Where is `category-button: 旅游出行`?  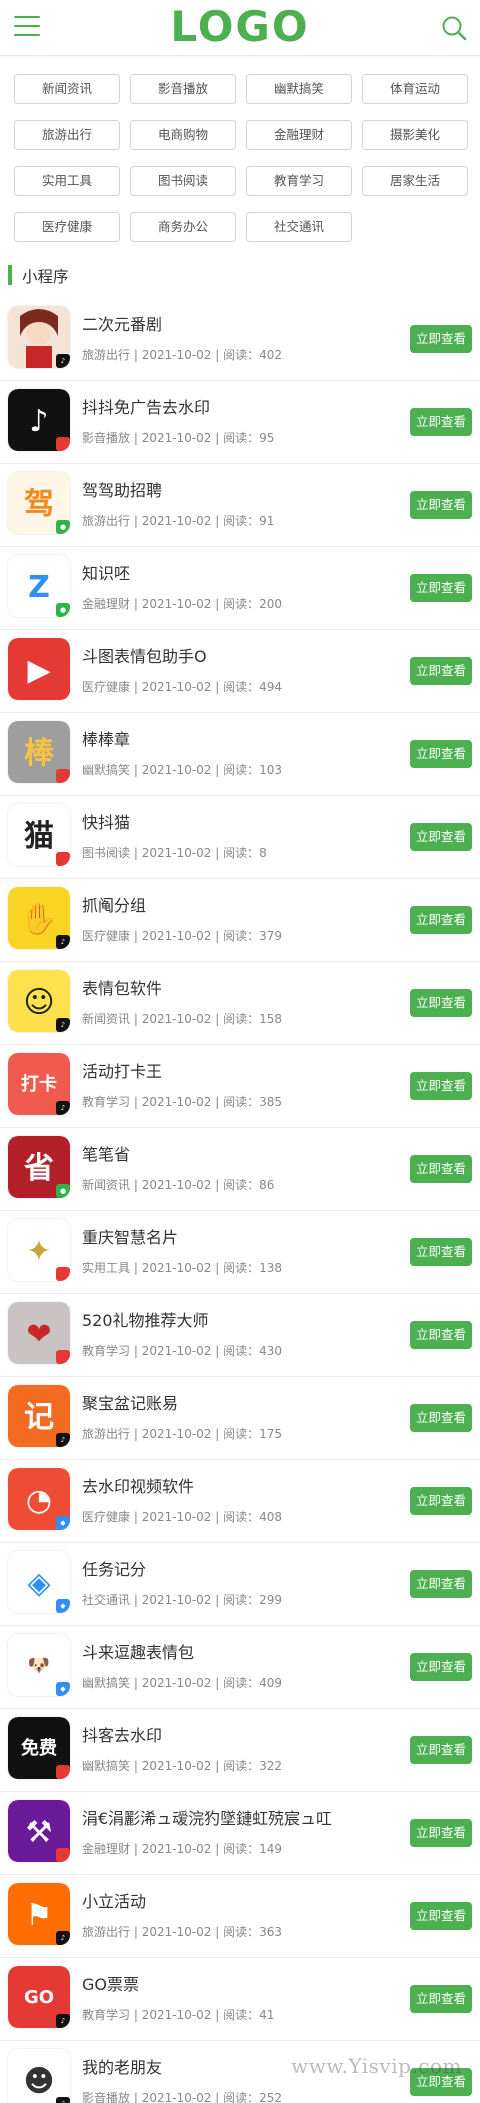
category-button: 旅游出行 is located at coordinates (67, 135).